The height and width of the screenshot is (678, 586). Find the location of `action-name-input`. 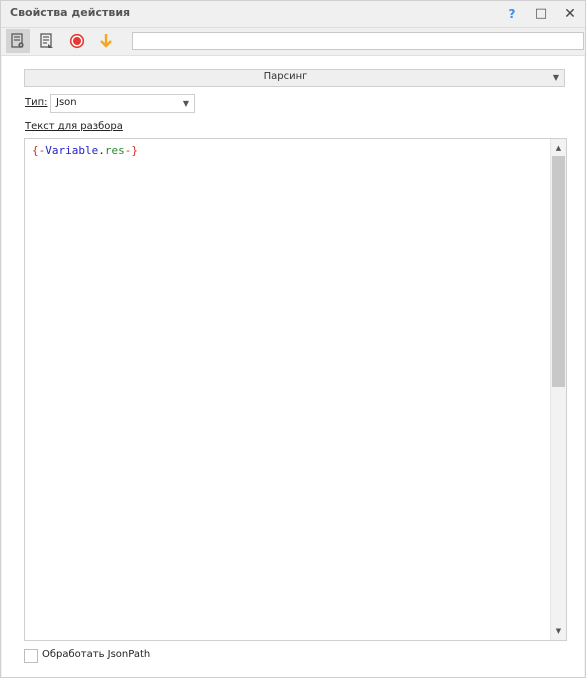

action-name-input is located at coordinates (358, 41).